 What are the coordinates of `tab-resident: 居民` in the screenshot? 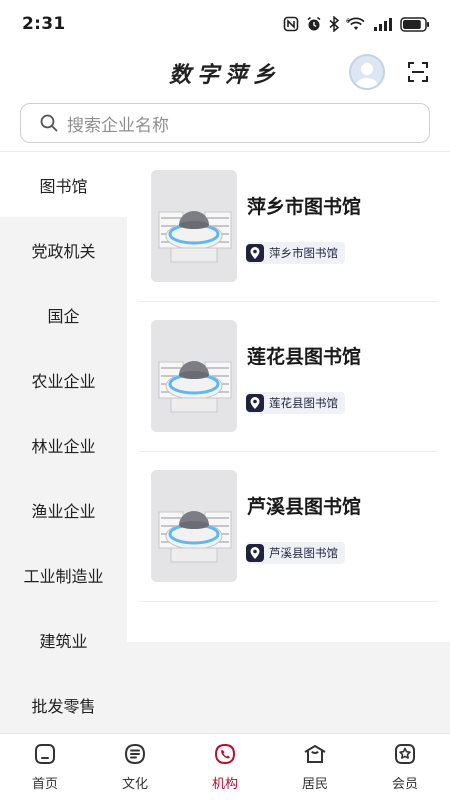 It's located at (315, 767).